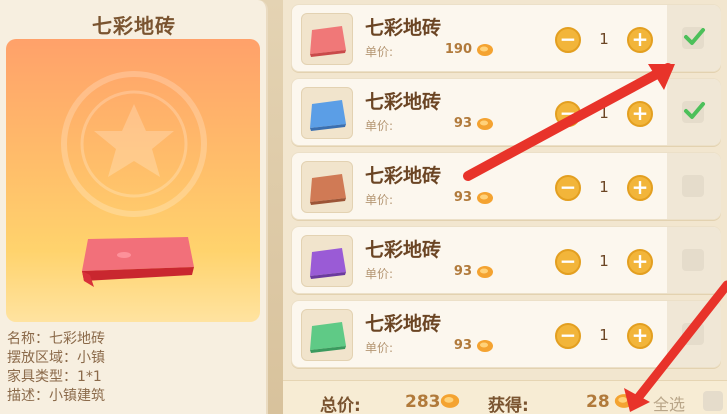  What do you see at coordinates (508, 405) in the screenshot?
I see `gain-label: 获得:` at bounding box center [508, 405].